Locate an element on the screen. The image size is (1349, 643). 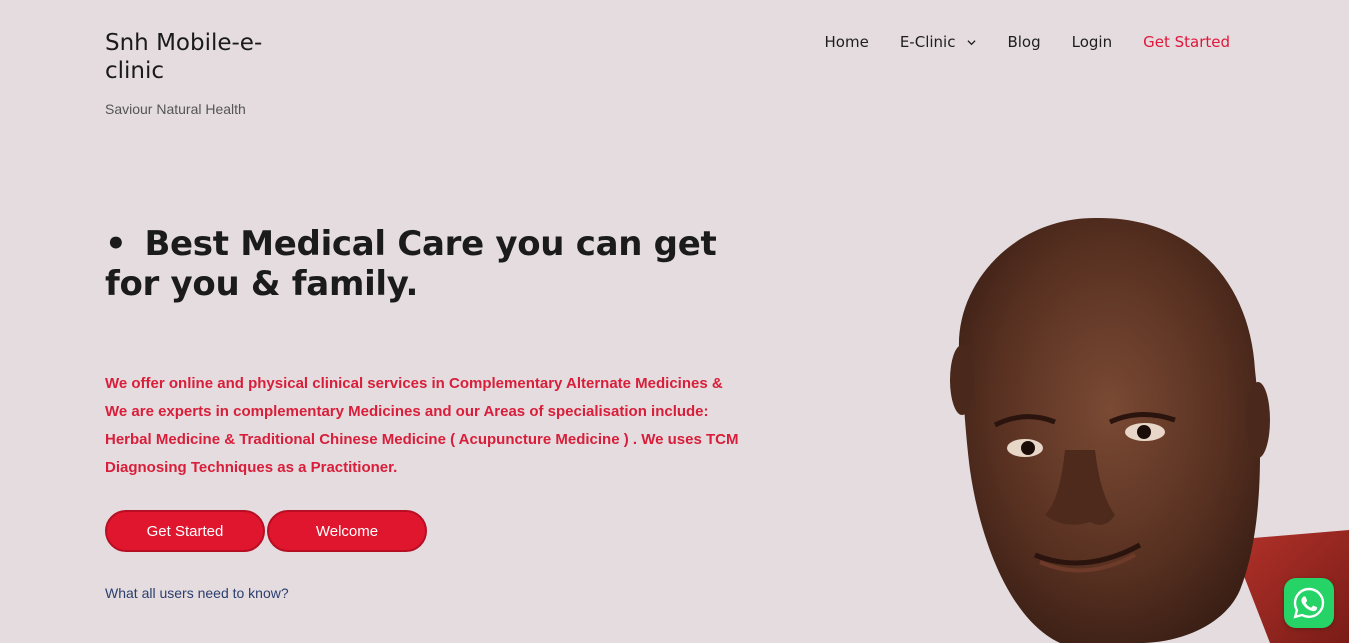
whatsapp-button is located at coordinates (1309, 603).